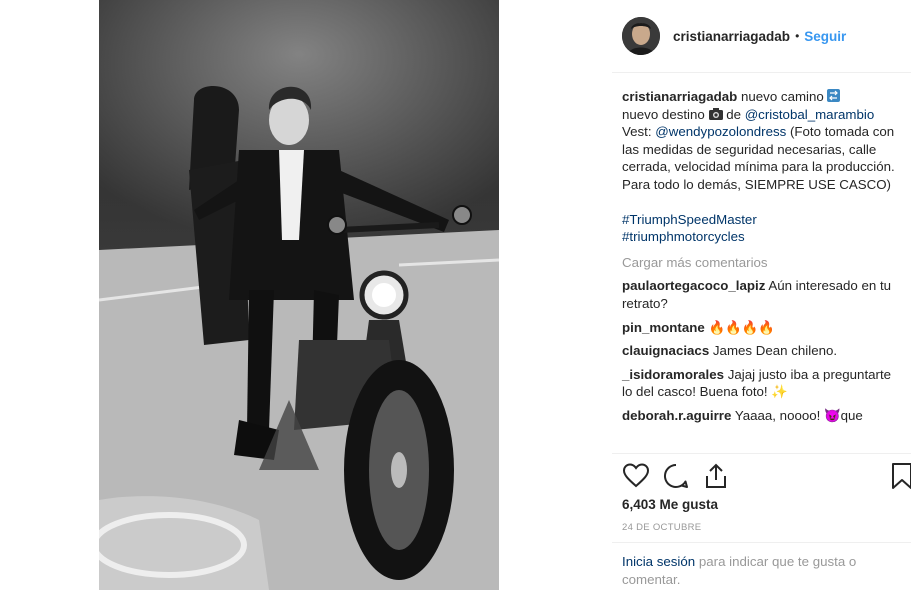 The width and height of the screenshot is (911, 590). Describe the element at coordinates (739, 327) in the screenshot. I see `comment-text: 🔥🔥🔥🔥` at that location.